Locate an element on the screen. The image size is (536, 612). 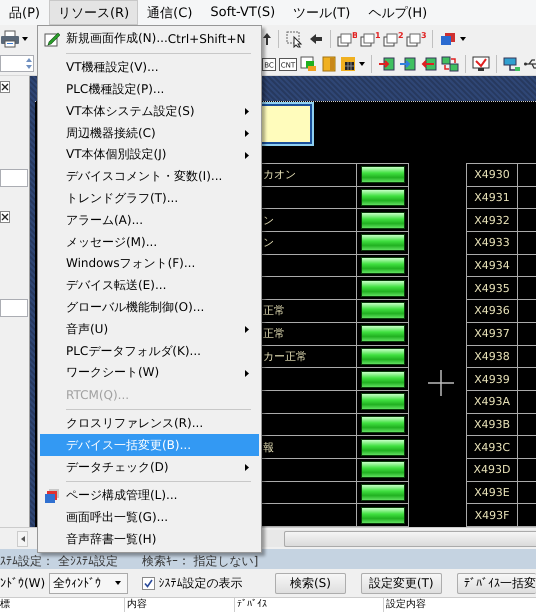
column-header: 設定内容 is located at coordinates (460, 605).